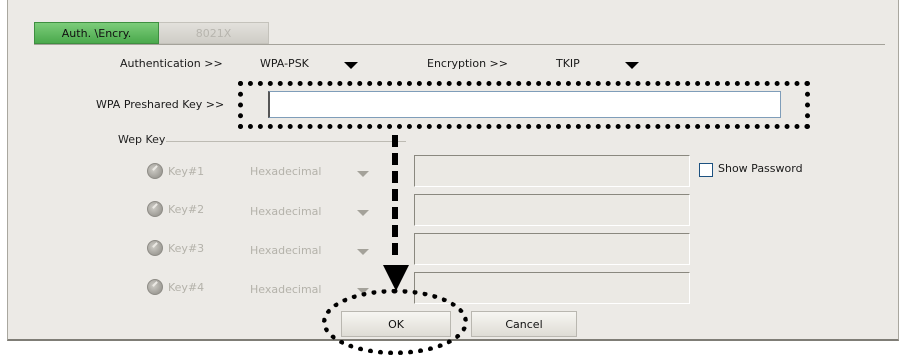  What do you see at coordinates (552, 288) in the screenshot?
I see `key4-input` at bounding box center [552, 288].